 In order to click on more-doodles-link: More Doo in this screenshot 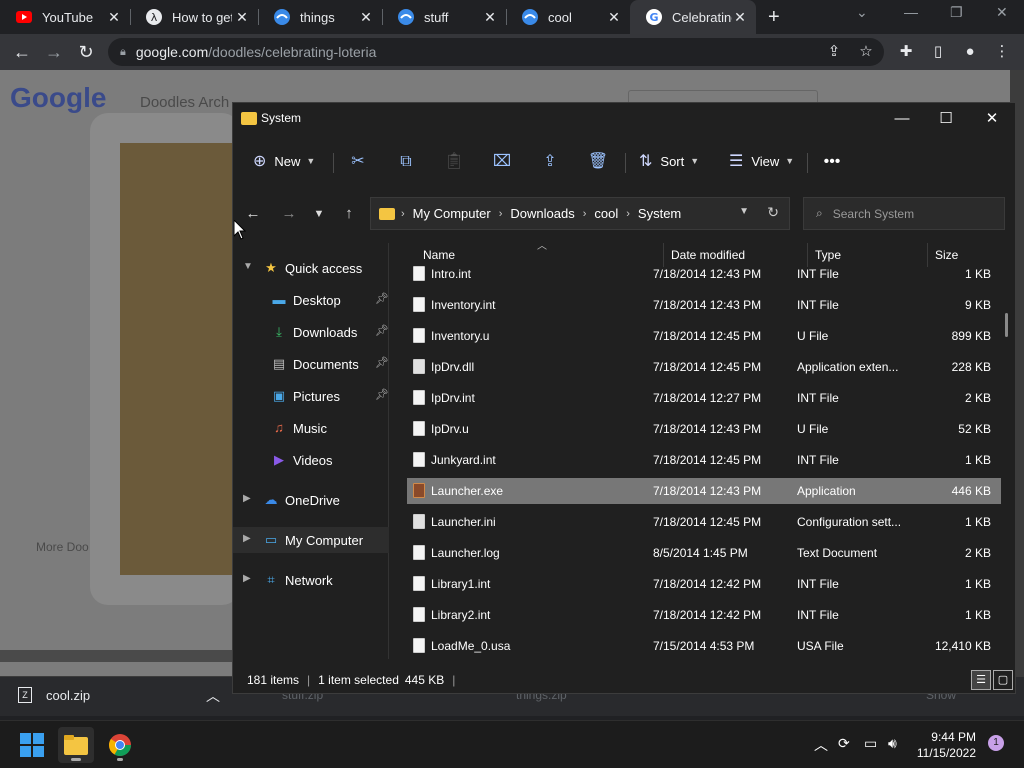, I will do `click(62, 547)`.